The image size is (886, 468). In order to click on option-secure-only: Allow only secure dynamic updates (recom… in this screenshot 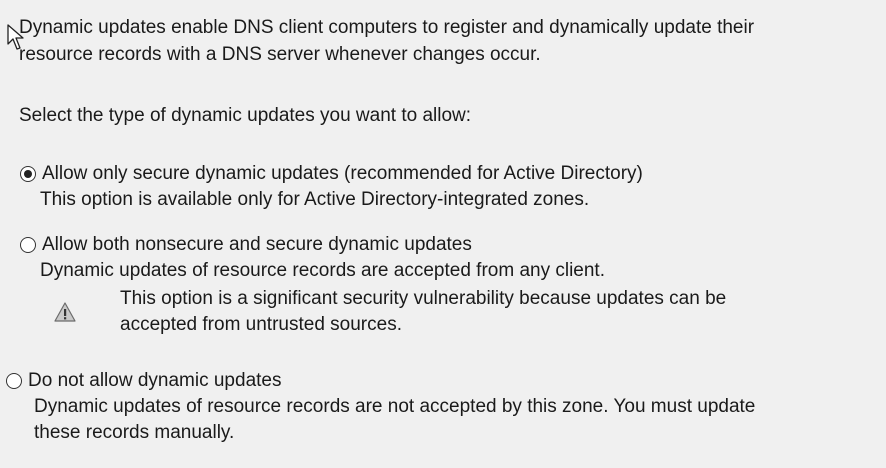, I will do `click(450, 187)`.